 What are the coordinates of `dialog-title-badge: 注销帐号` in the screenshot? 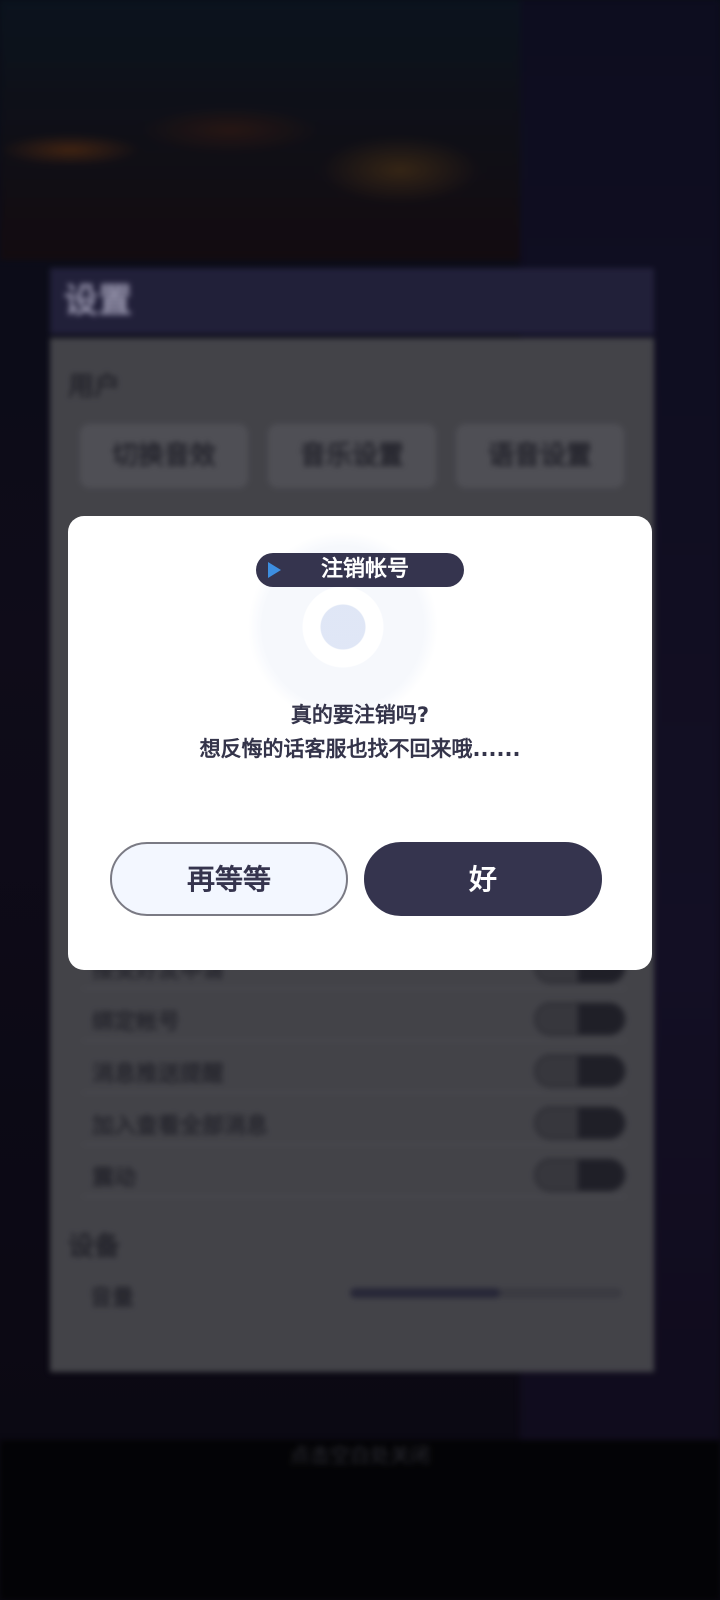 It's located at (360, 570).